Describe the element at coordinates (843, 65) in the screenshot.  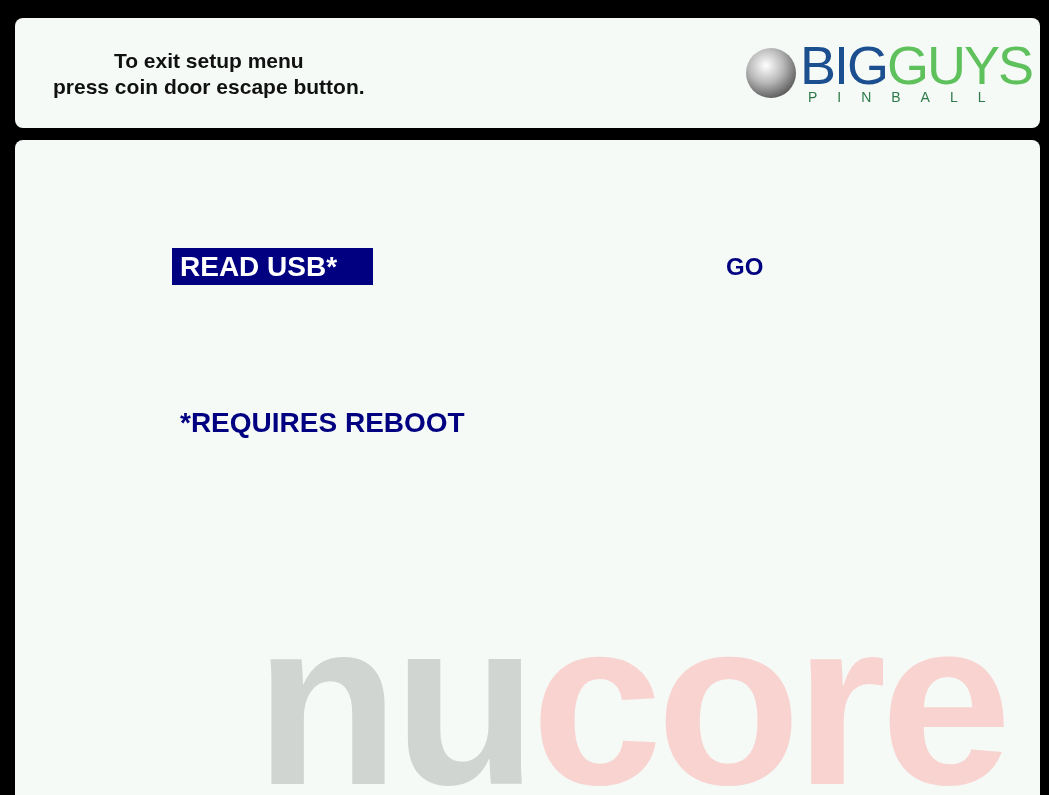
I see `logo-text: BIG` at that location.